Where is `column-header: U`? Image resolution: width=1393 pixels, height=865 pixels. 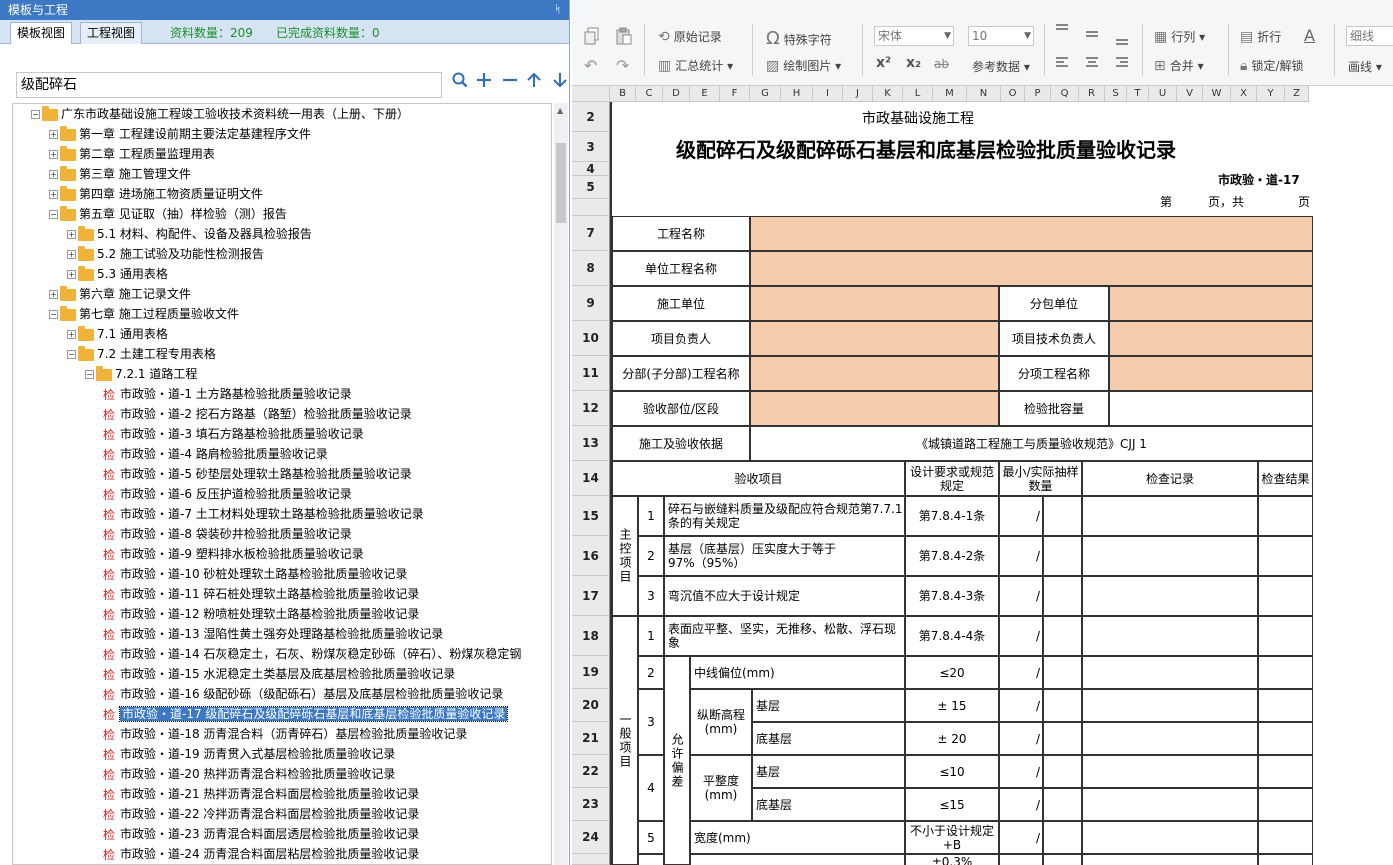
column-header: U is located at coordinates (1163, 94).